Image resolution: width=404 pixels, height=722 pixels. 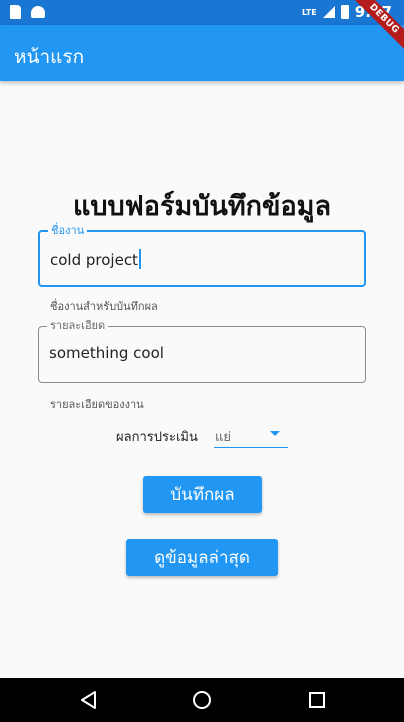 I want to click on sd-card-icon, so click(x=15, y=12).